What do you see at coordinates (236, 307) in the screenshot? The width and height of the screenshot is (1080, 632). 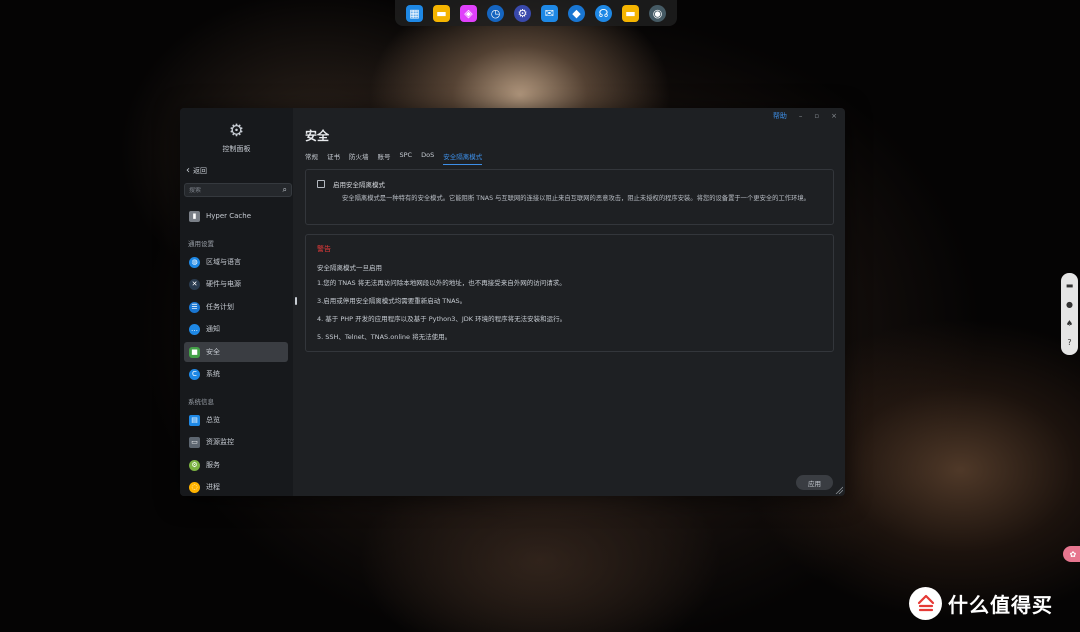 I see `sidebar-item-task-schedule: ☰ 任务计划` at bounding box center [236, 307].